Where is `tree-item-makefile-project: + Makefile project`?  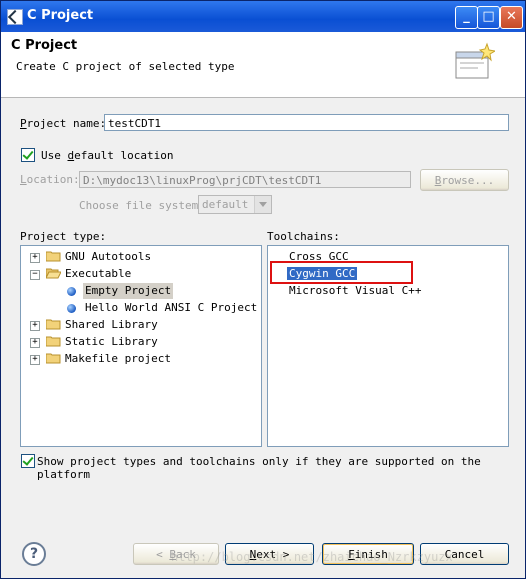
tree-item-makefile-project: + Makefile project is located at coordinates (141, 359).